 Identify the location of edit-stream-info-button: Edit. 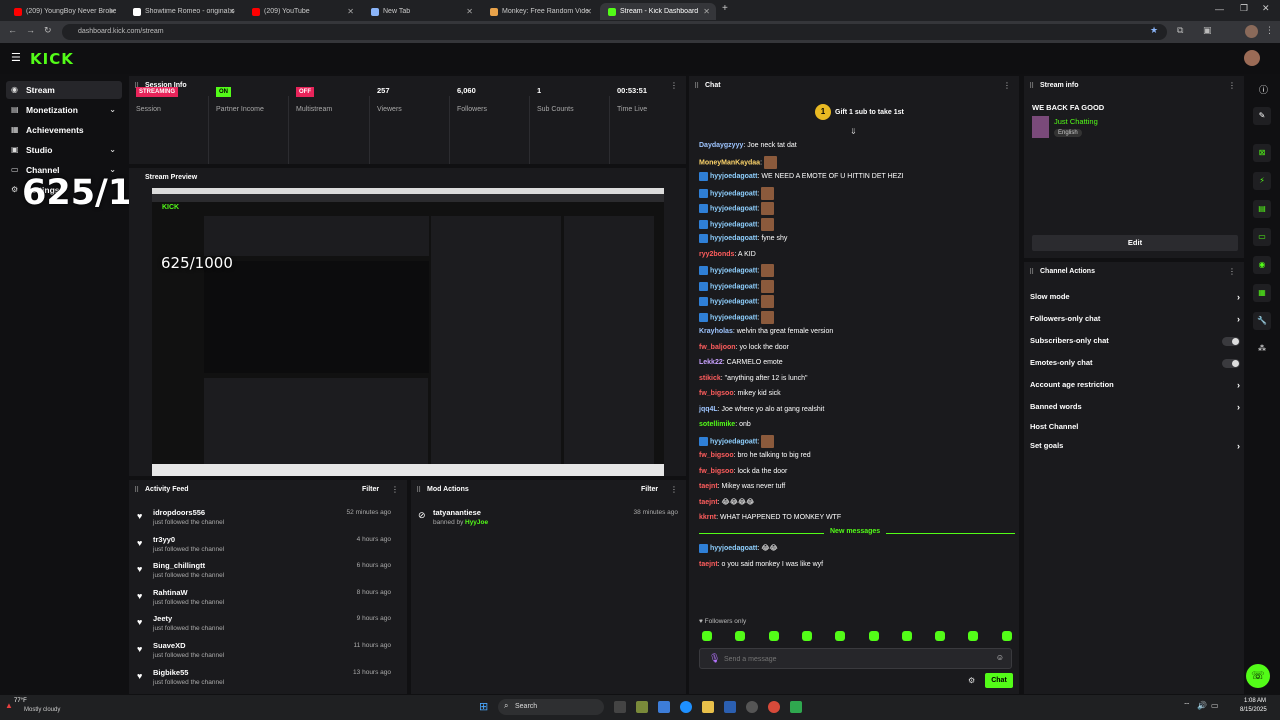
(1135, 243).